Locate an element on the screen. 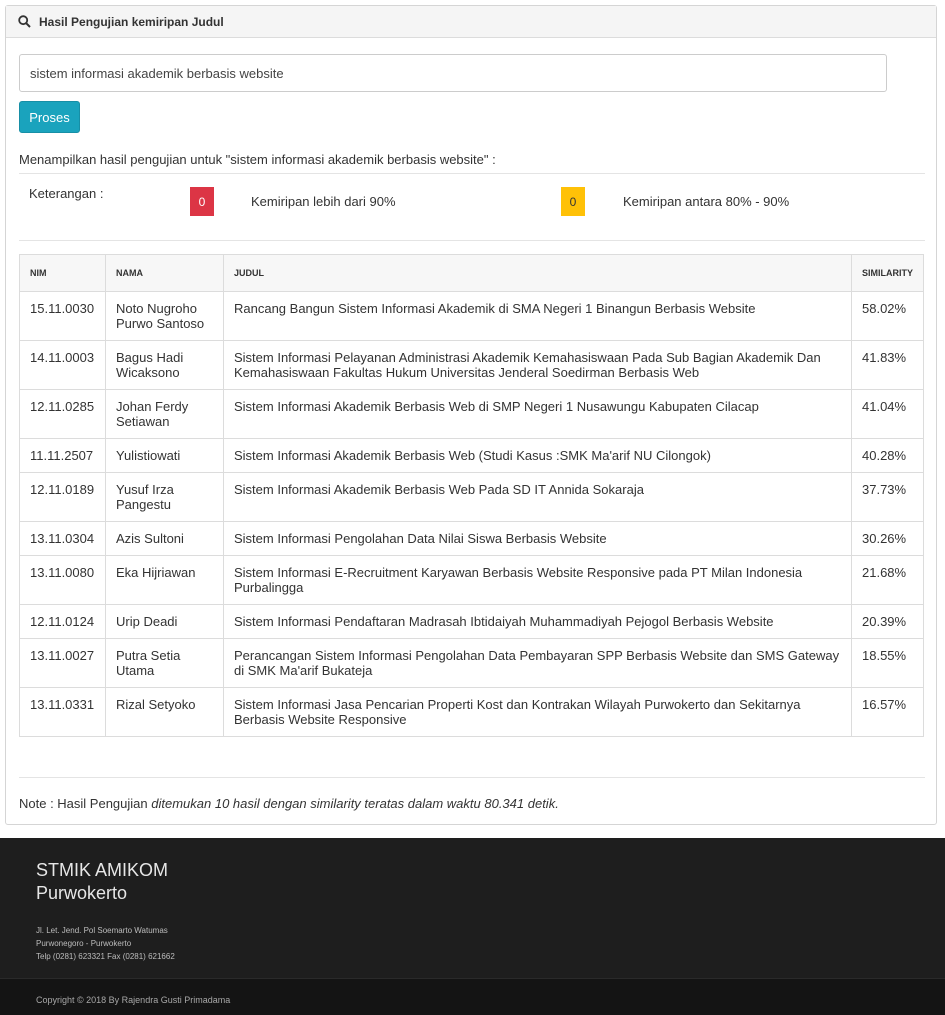  cell-nama: Noto Nugroho Purwo Santoso is located at coordinates (164, 316).